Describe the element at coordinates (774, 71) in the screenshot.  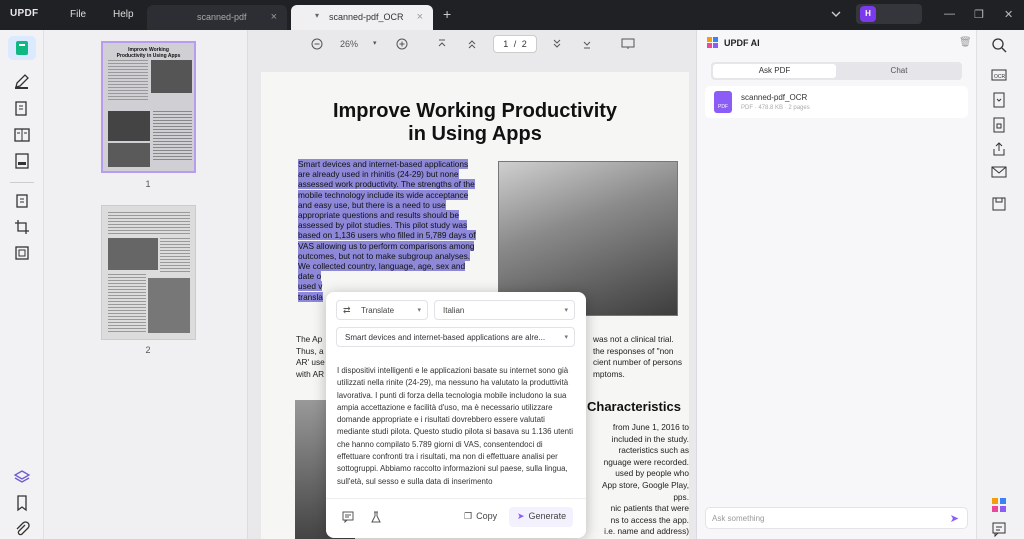
I see `tab-ask-pdf: Ask PDF` at that location.